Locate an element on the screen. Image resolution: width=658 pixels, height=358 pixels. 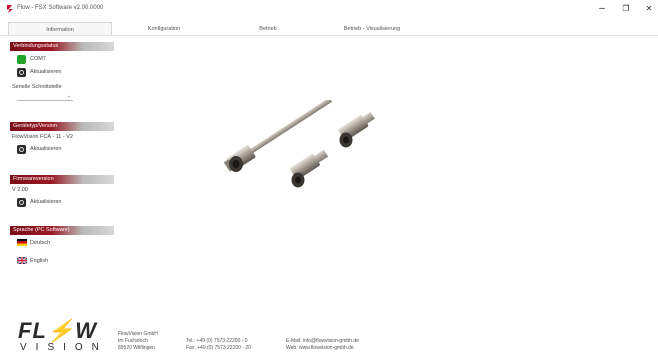
product-image is located at coordinates (299, 144).